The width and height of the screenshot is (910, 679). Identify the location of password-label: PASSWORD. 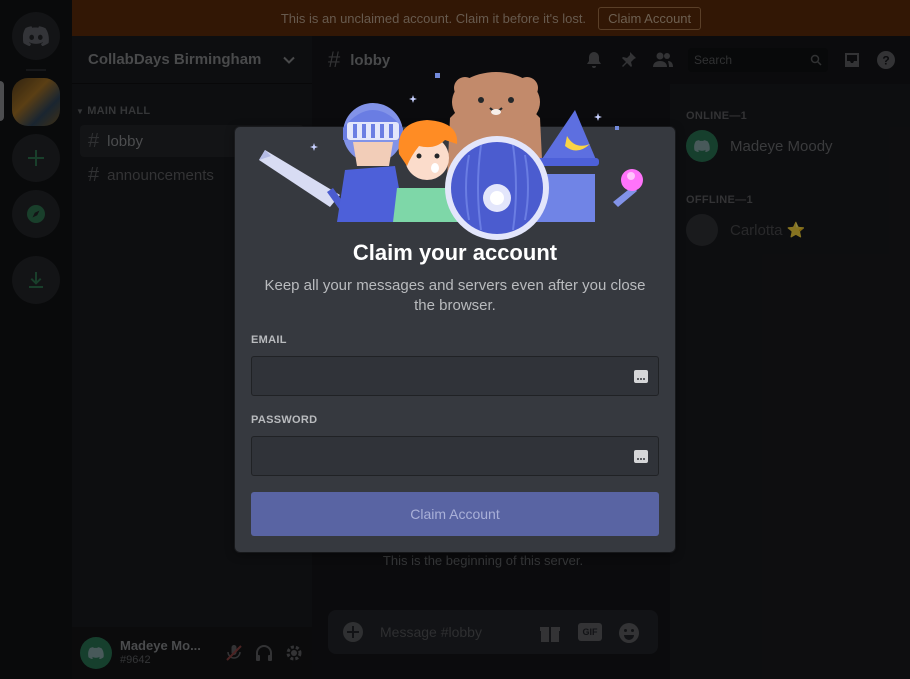
(284, 420).